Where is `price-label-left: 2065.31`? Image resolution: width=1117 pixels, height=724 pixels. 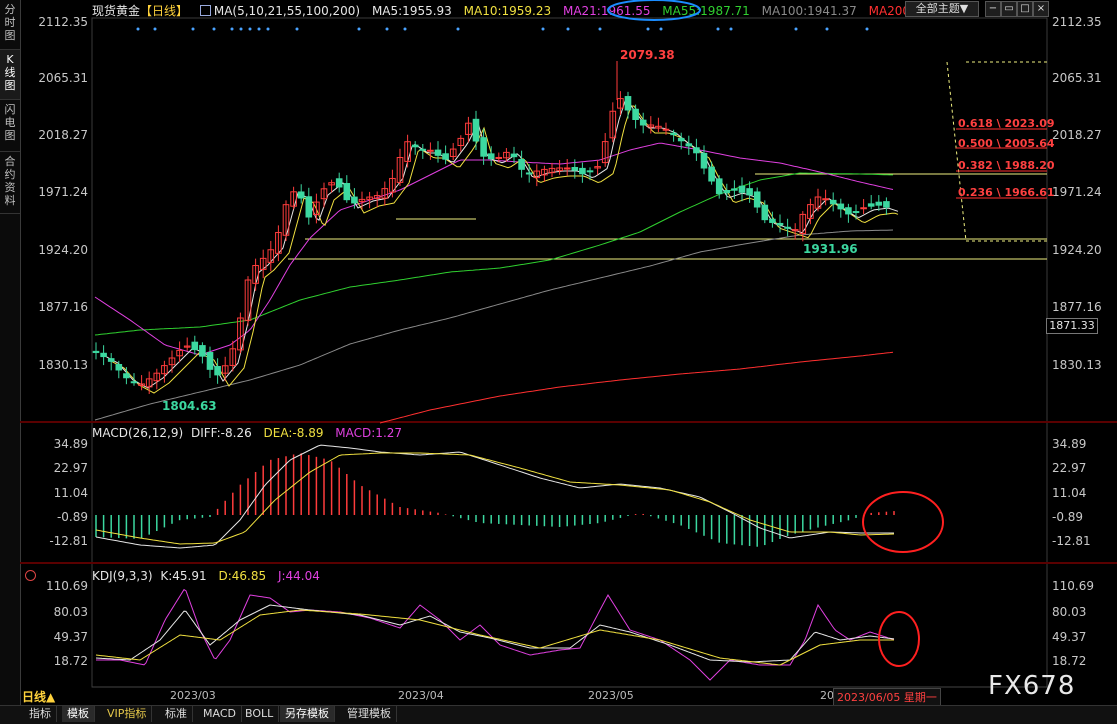
price-label-left: 2065.31 is located at coordinates (63, 78).